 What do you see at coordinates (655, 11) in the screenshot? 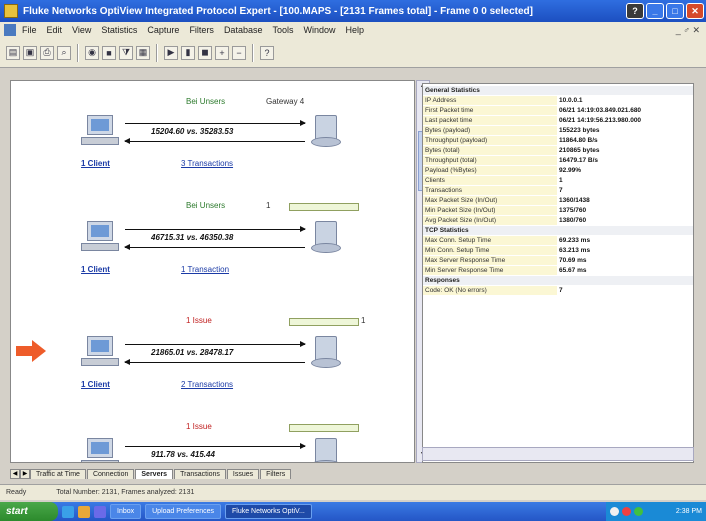
I see `minimize-button: _` at bounding box center [655, 11].